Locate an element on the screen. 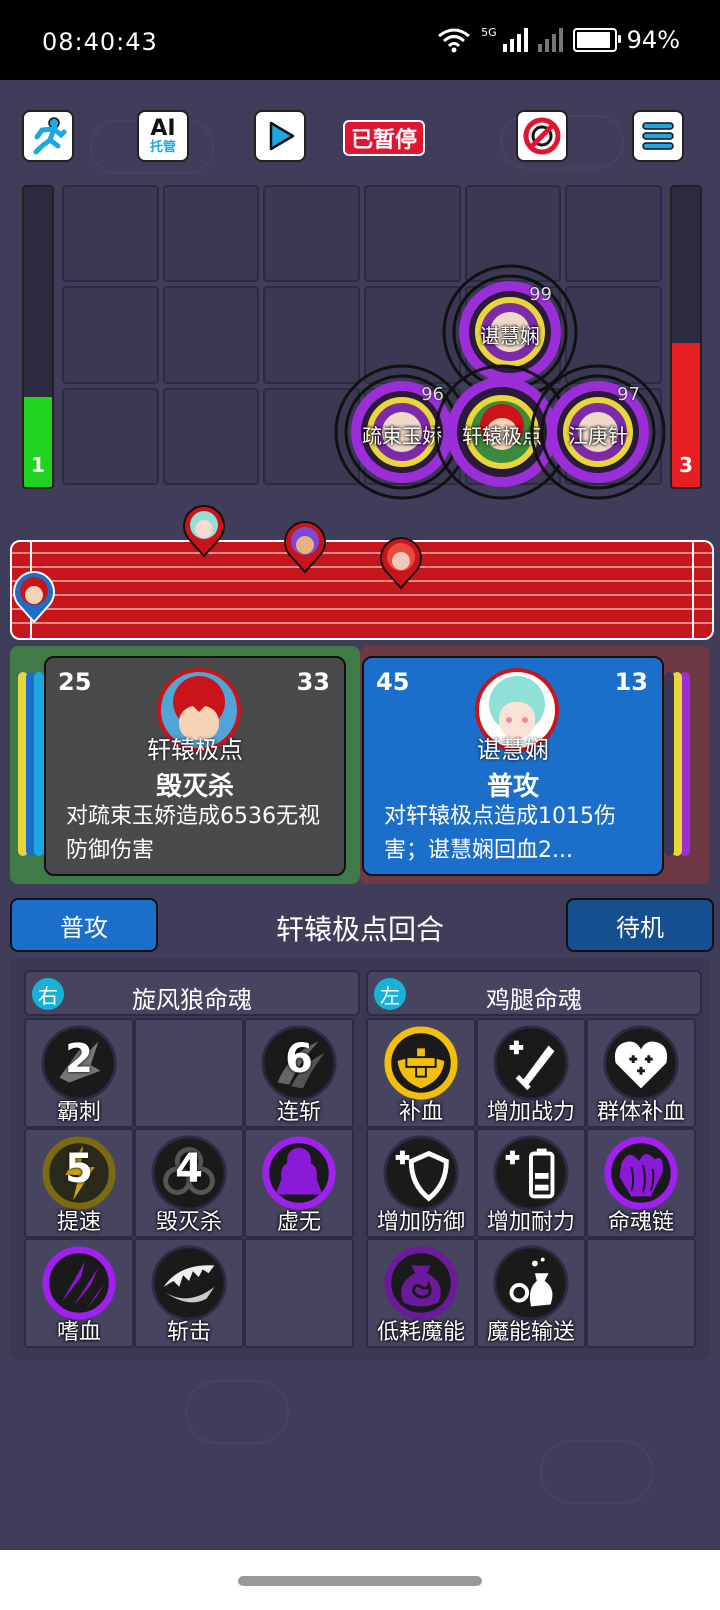  skill-label: 增加耐力 is located at coordinates (530, 1222).